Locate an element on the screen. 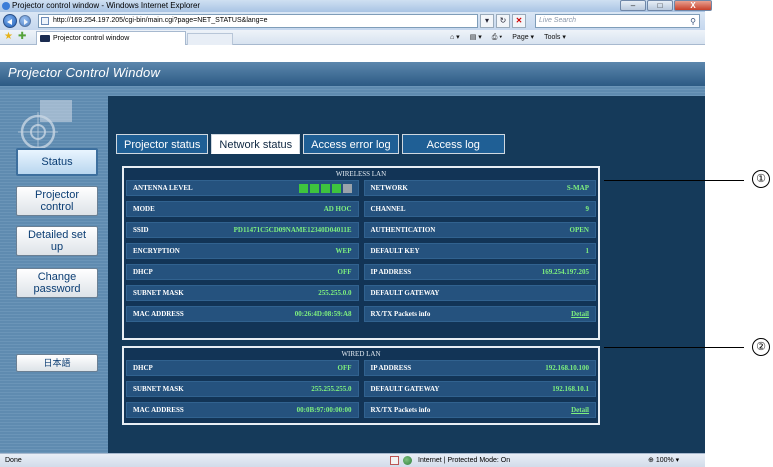  wired-ip-address-row: IP ADDRESS 192.168.10.100 is located at coordinates (479, 368).